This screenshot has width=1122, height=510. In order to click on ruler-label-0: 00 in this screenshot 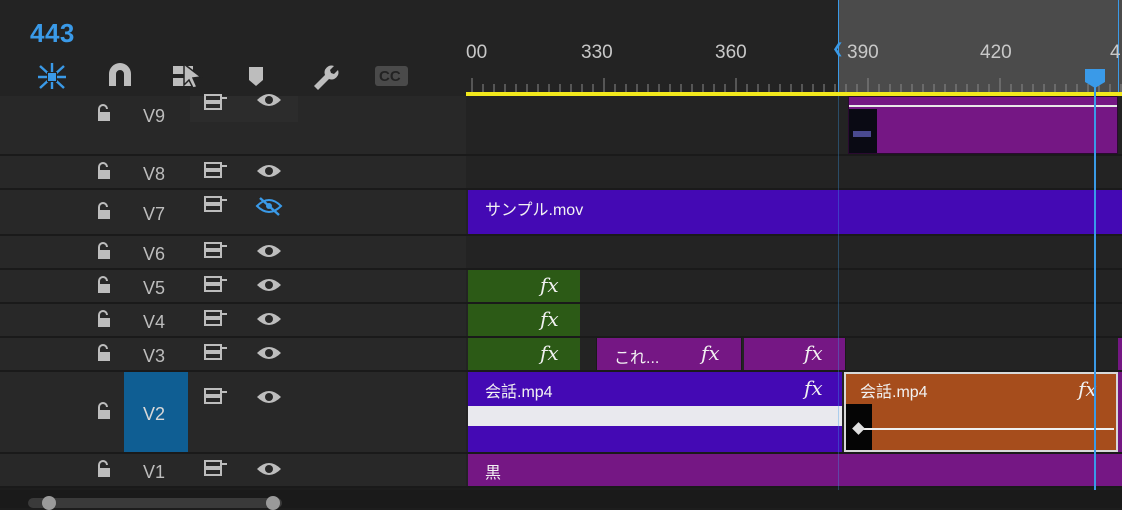, I will do `click(477, 52)`.